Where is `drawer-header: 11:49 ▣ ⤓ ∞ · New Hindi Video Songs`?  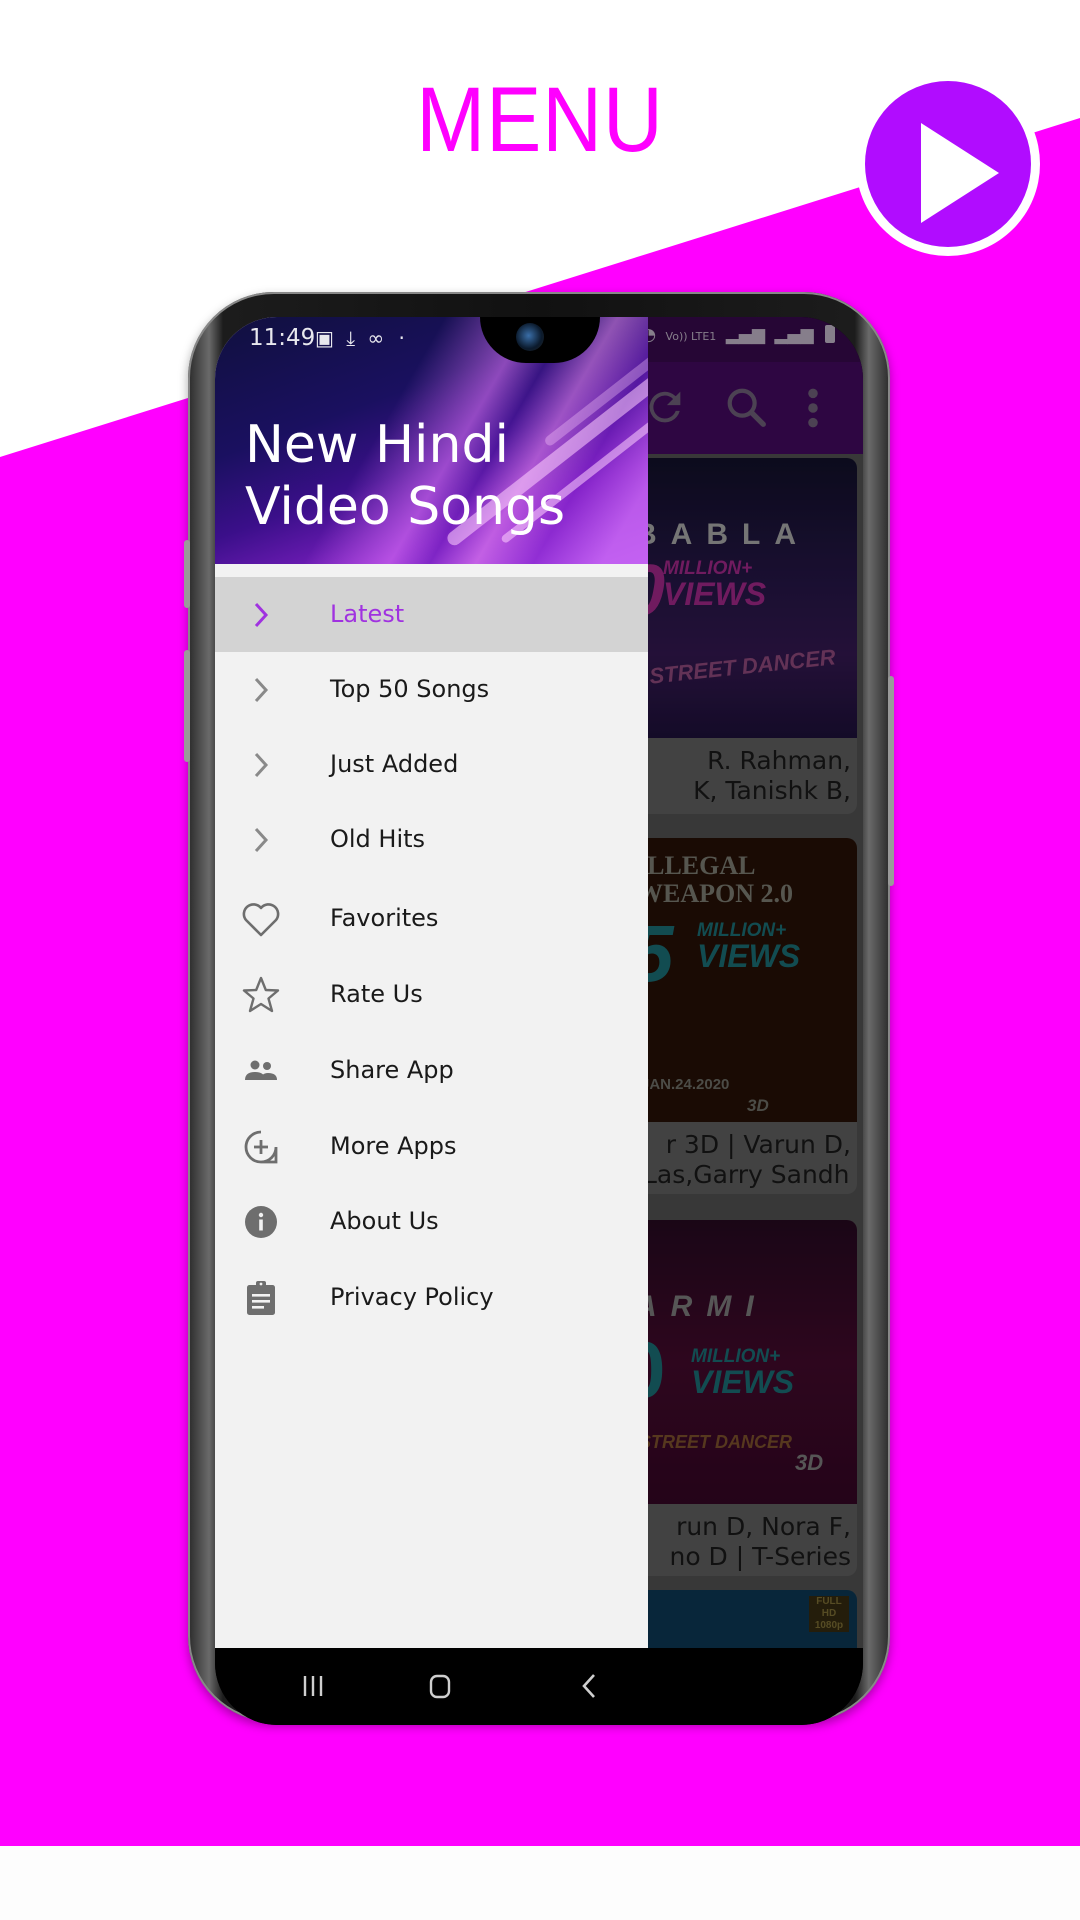
drawer-header: 11:49 ▣ ⤓ ∞ · New Hindi Video Songs is located at coordinates (431, 440).